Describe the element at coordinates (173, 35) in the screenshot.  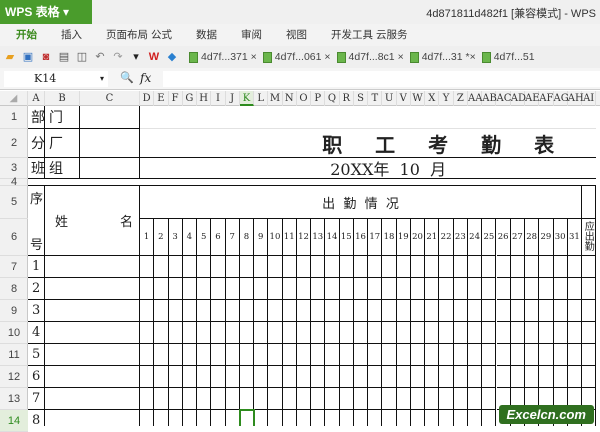
I see `menu-3: 公式` at that location.